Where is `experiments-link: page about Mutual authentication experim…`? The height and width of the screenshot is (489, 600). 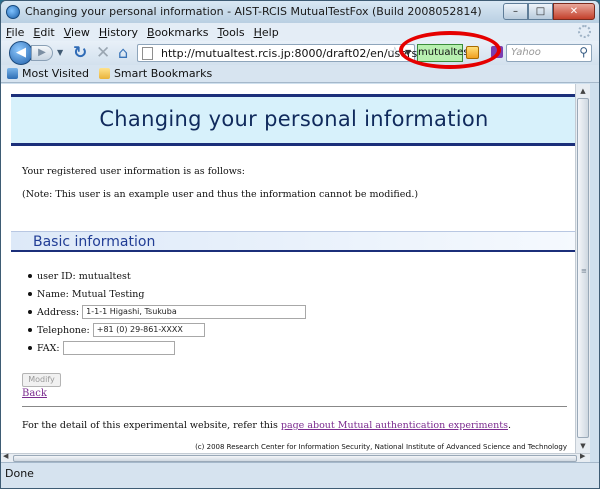
experiments-link: page about Mutual authentication experim… is located at coordinates (394, 425).